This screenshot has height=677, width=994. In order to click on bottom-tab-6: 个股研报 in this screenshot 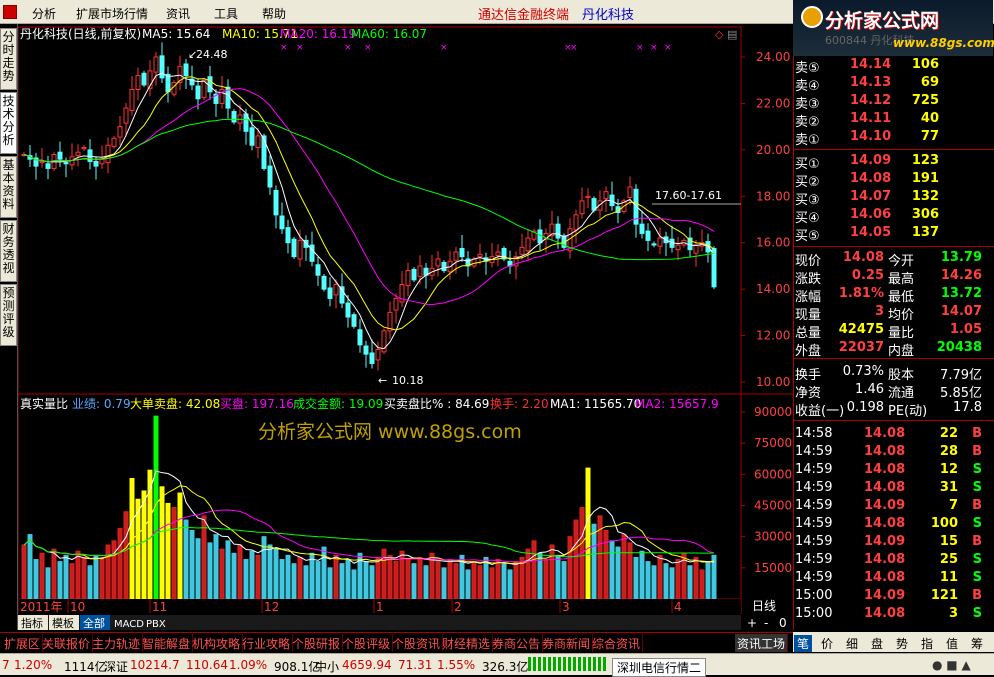, I will do `click(317, 643)`.